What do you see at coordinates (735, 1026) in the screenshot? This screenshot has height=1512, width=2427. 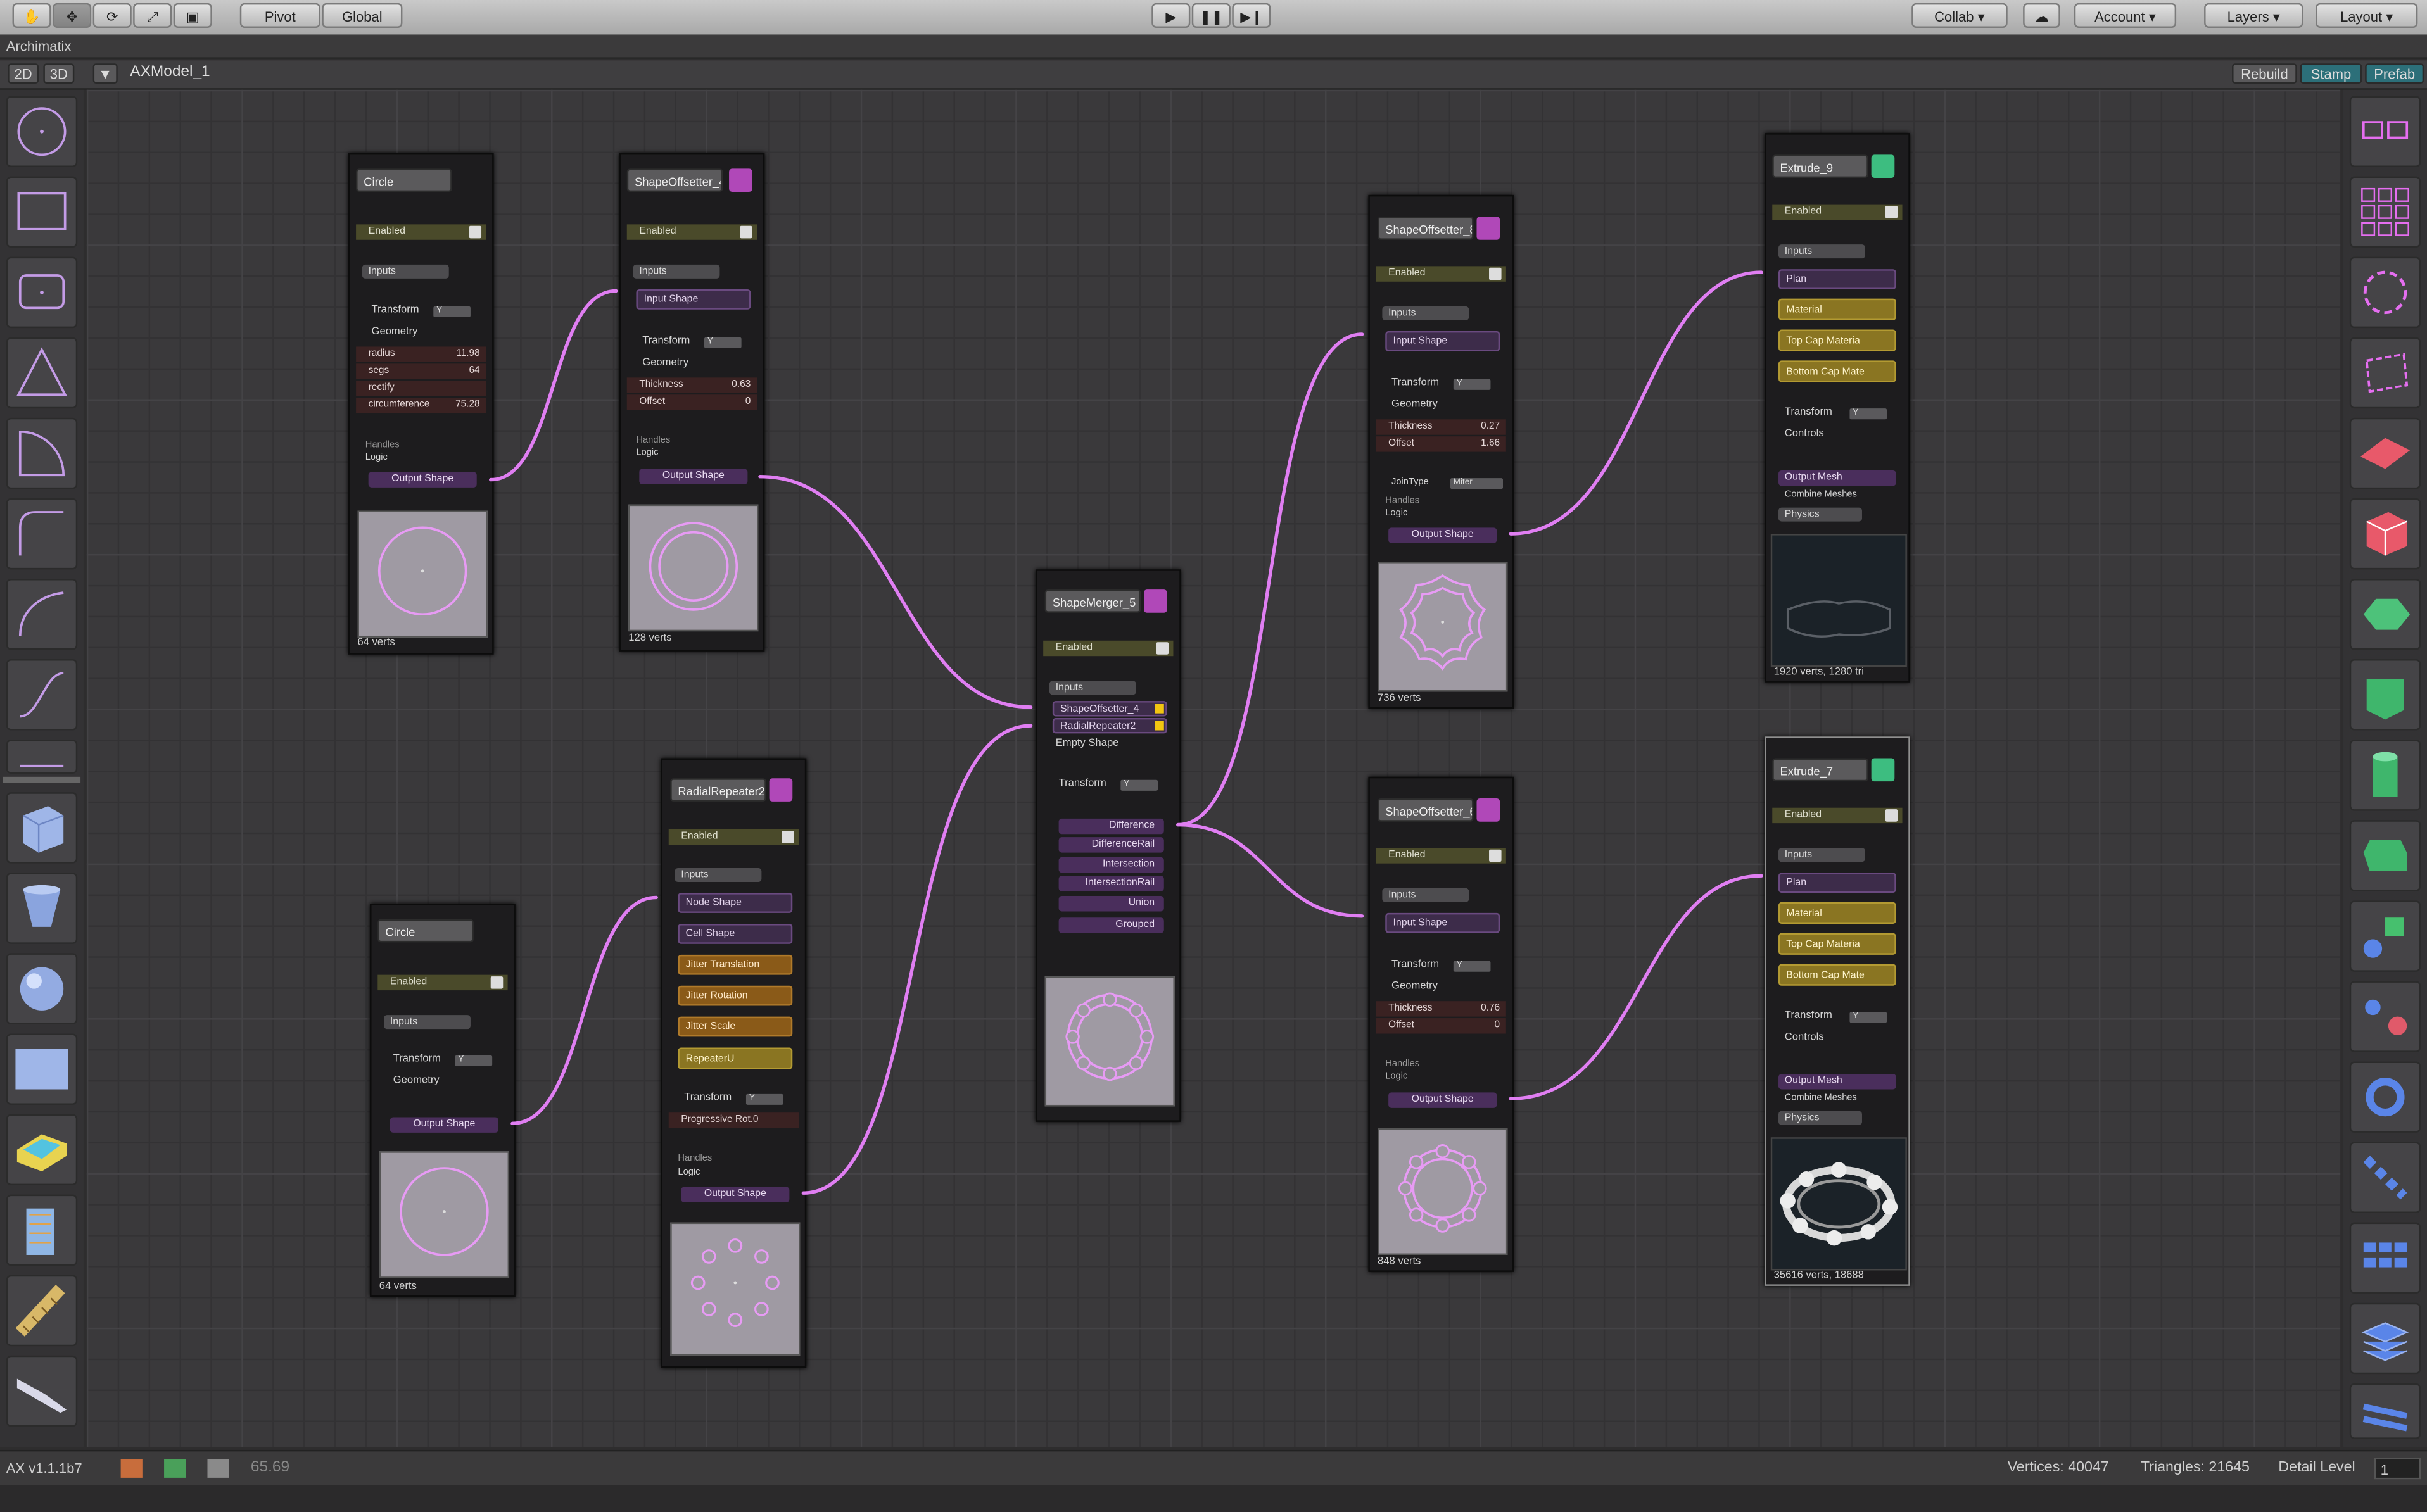 I see `jitter-scale-port: Jitter Scale` at bounding box center [735, 1026].